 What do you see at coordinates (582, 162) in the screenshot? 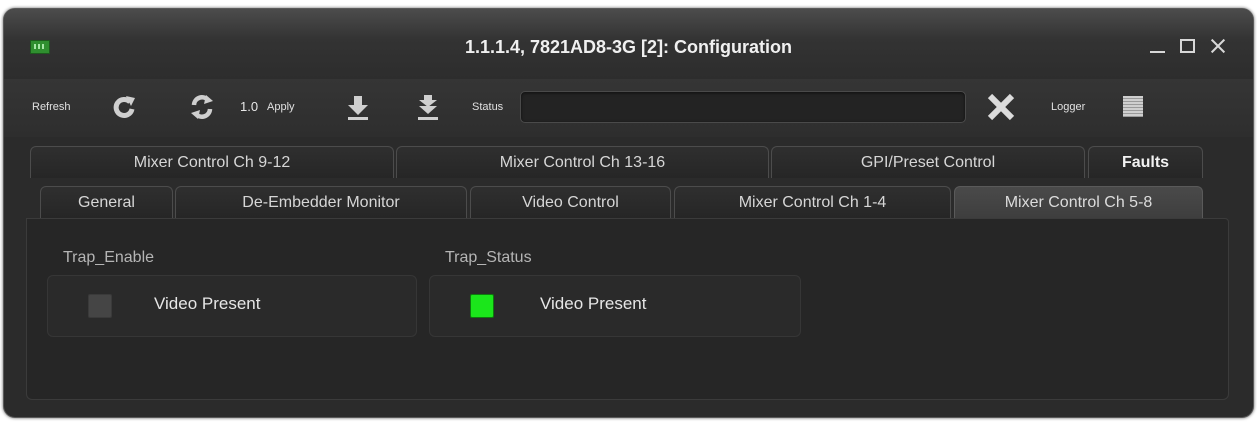
I see `tab-mixer-control-ch-13-16: Mixer Control Ch 13-16` at bounding box center [582, 162].